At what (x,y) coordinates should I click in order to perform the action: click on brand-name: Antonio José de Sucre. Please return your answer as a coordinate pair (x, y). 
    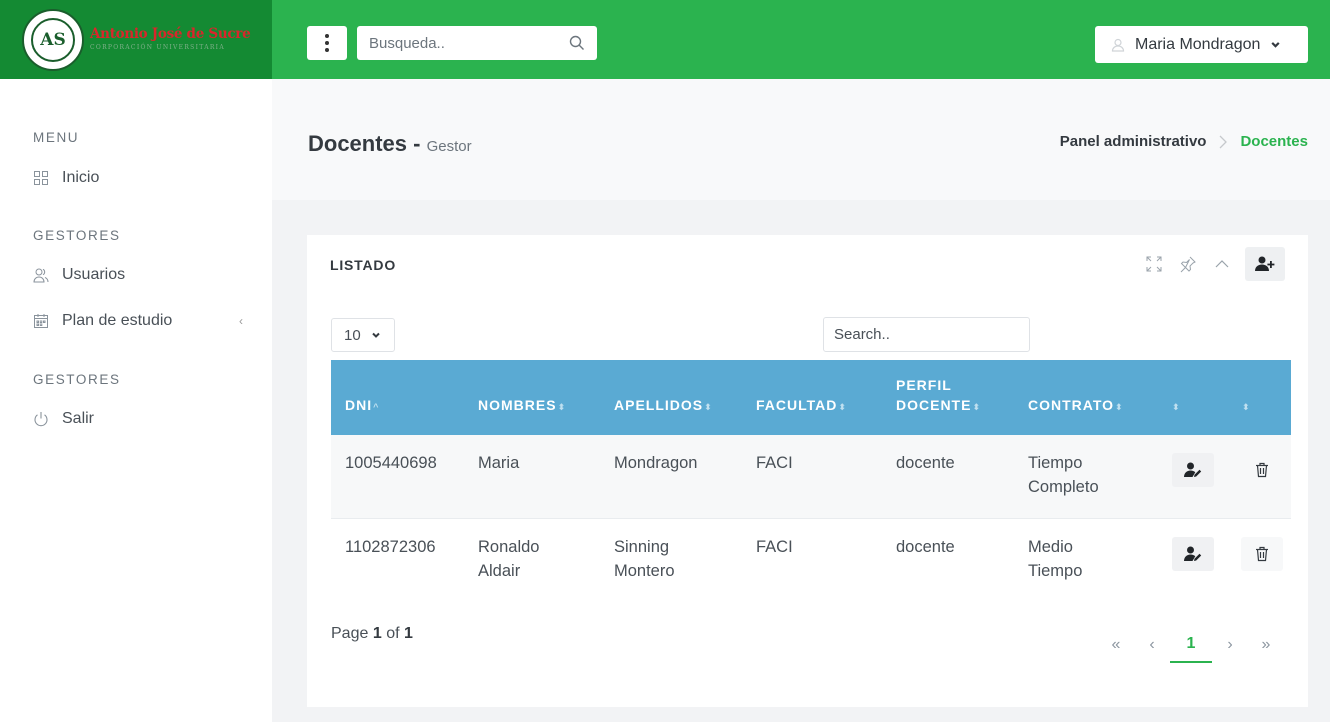
    Looking at the image, I should click on (170, 34).